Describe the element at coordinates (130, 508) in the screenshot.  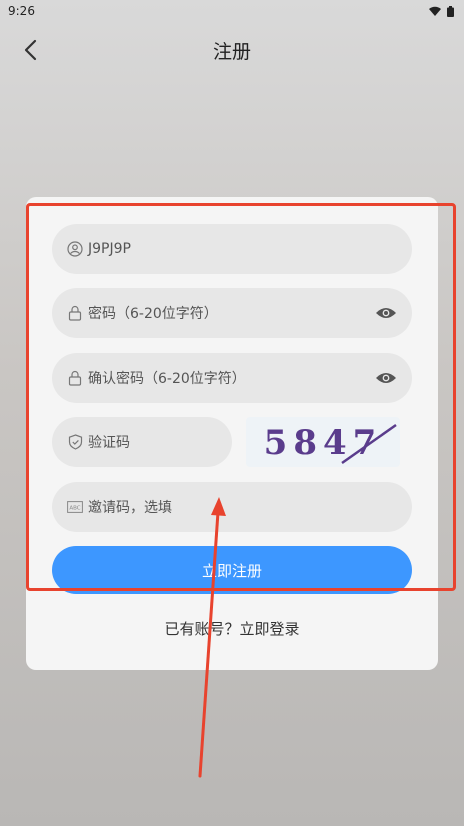
I see `invite-code-placeholder: 邀请码，选填` at that location.